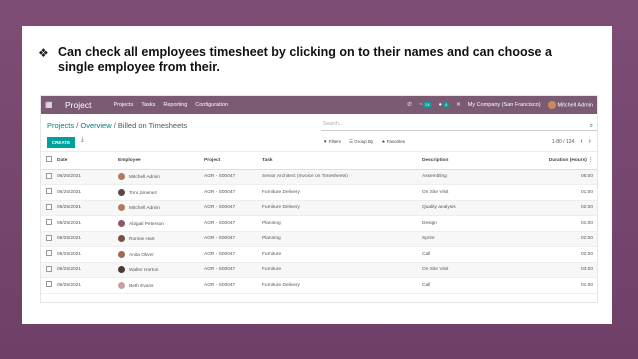 The width and height of the screenshot is (638, 359). What do you see at coordinates (49, 161) in the screenshot?
I see `select-all-checkbox` at bounding box center [49, 161].